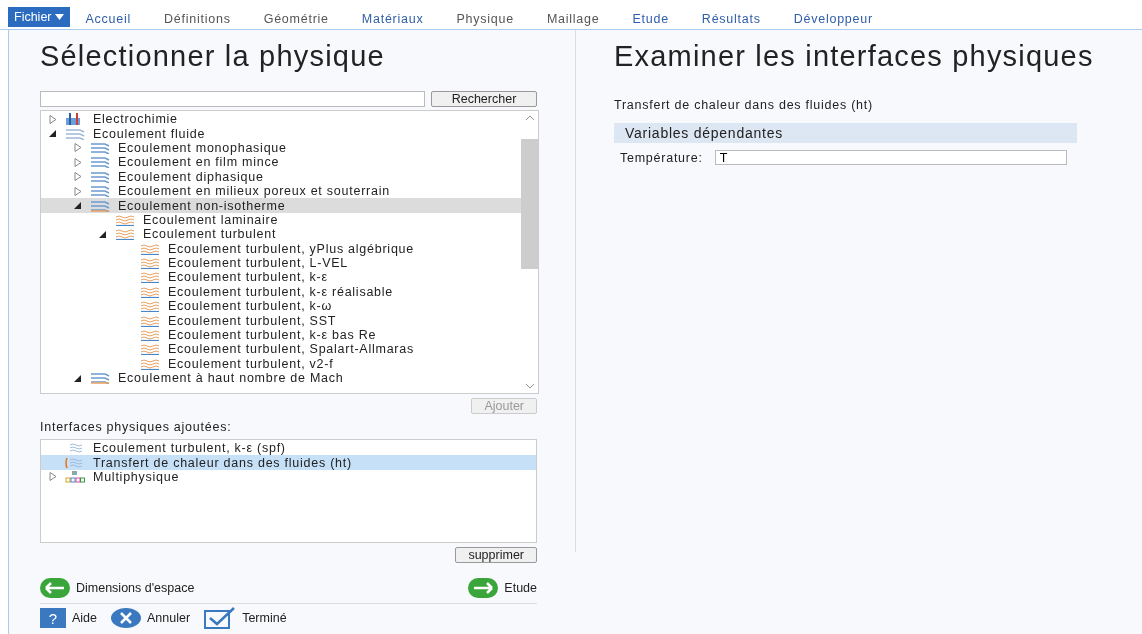 The image size is (1142, 634). I want to click on tree-item: Ecoulement turbulent, Spalart-Allmaras, so click(281, 349).